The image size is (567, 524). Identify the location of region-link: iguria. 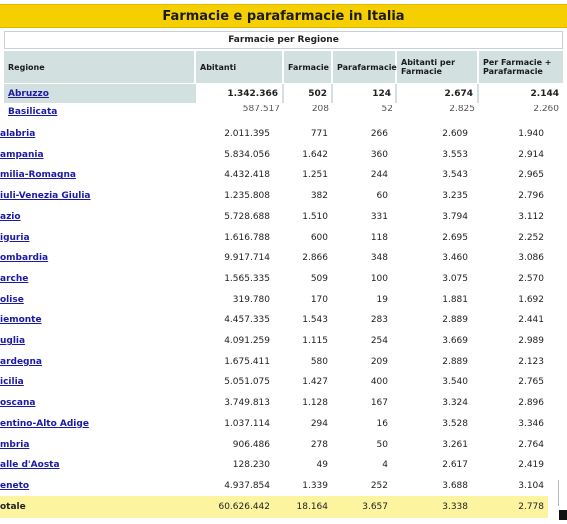
(94, 238).